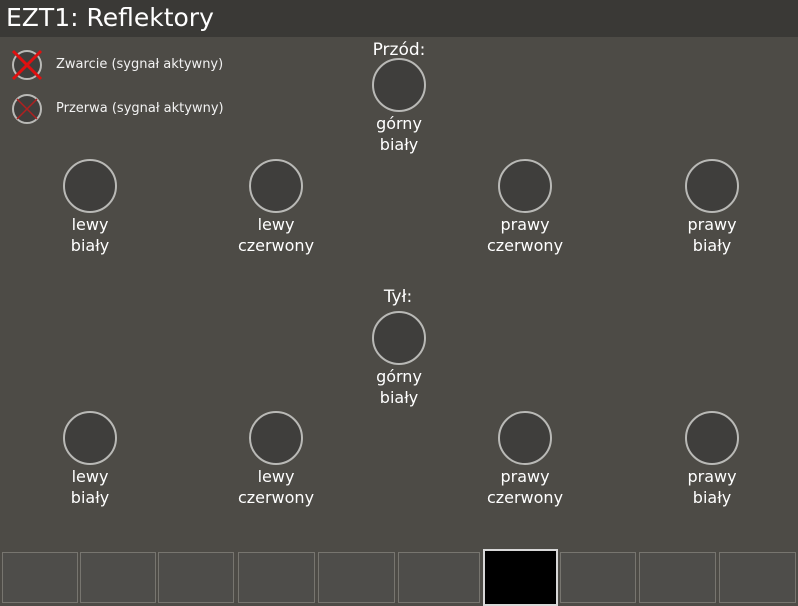 This screenshot has height=606, width=798. Describe the element at coordinates (398, 297) in the screenshot. I see `rear-section-title: Tył:` at that location.